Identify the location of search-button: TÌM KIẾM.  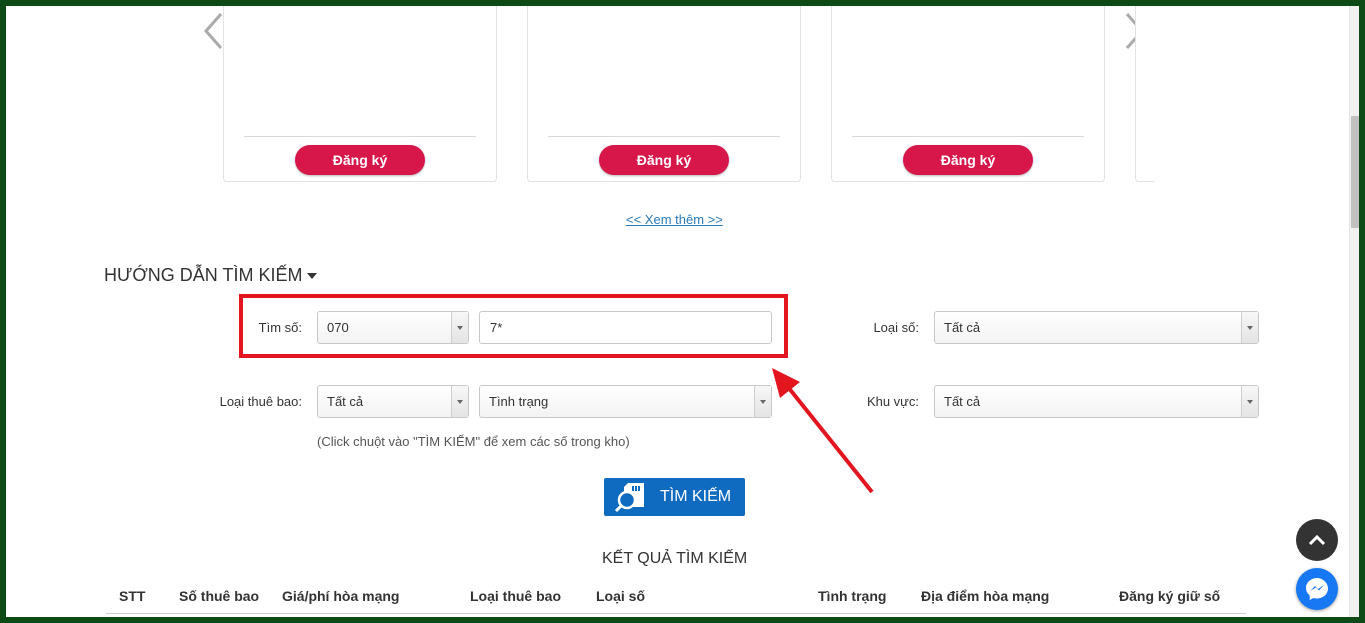
(674, 497).